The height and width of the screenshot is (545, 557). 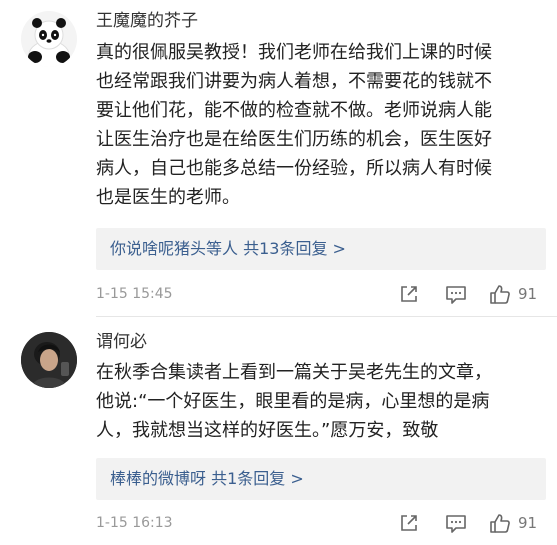 I want to click on replies-preview: 你说啥呢猪头等人 共13条回复 >, so click(x=321, y=249).